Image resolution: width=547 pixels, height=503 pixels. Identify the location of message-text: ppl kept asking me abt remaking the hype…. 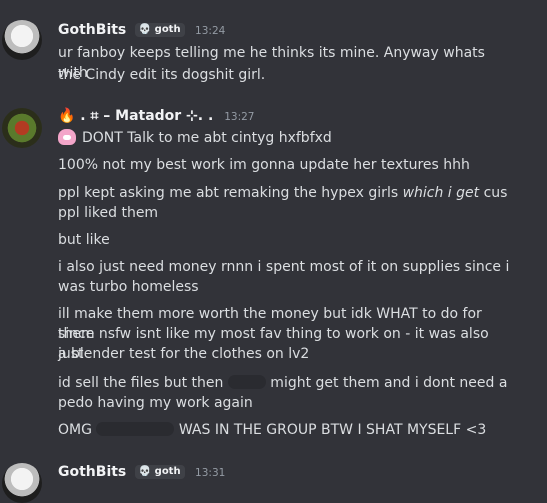
(287, 193).